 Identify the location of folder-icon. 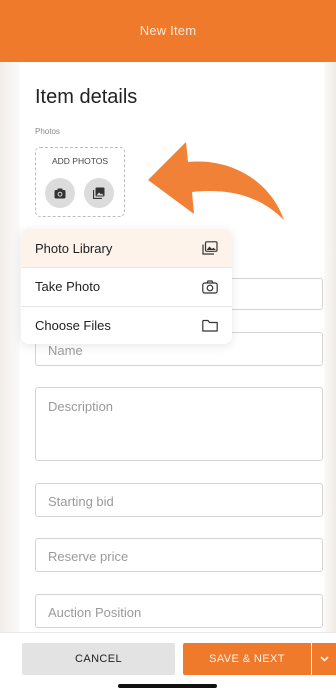
(210, 325).